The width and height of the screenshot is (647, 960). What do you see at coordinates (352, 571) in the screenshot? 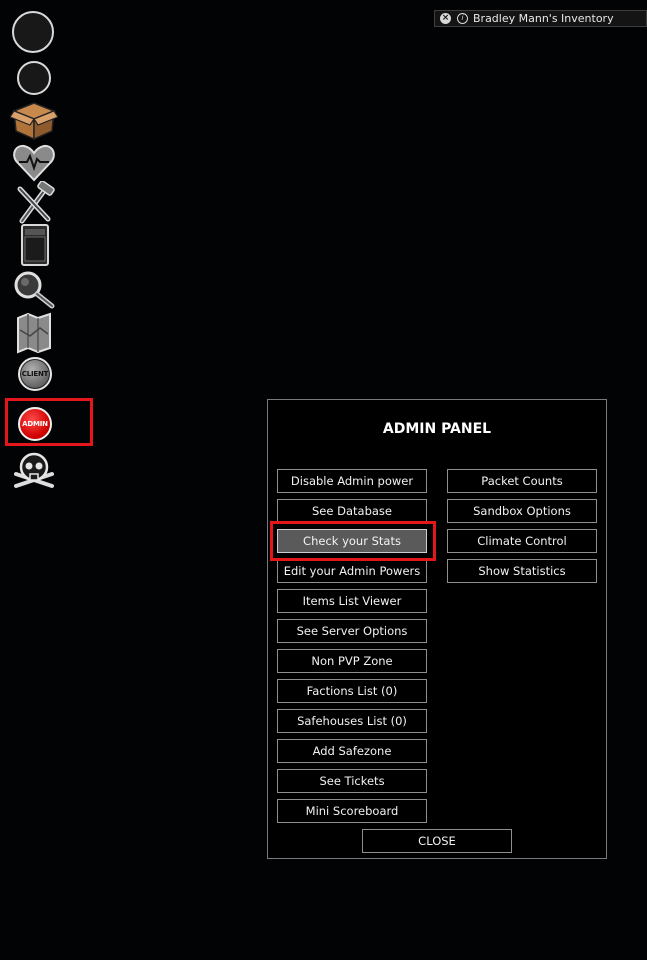
I see `edit-admin-powers-button: Edit your Admin Powers` at bounding box center [352, 571].